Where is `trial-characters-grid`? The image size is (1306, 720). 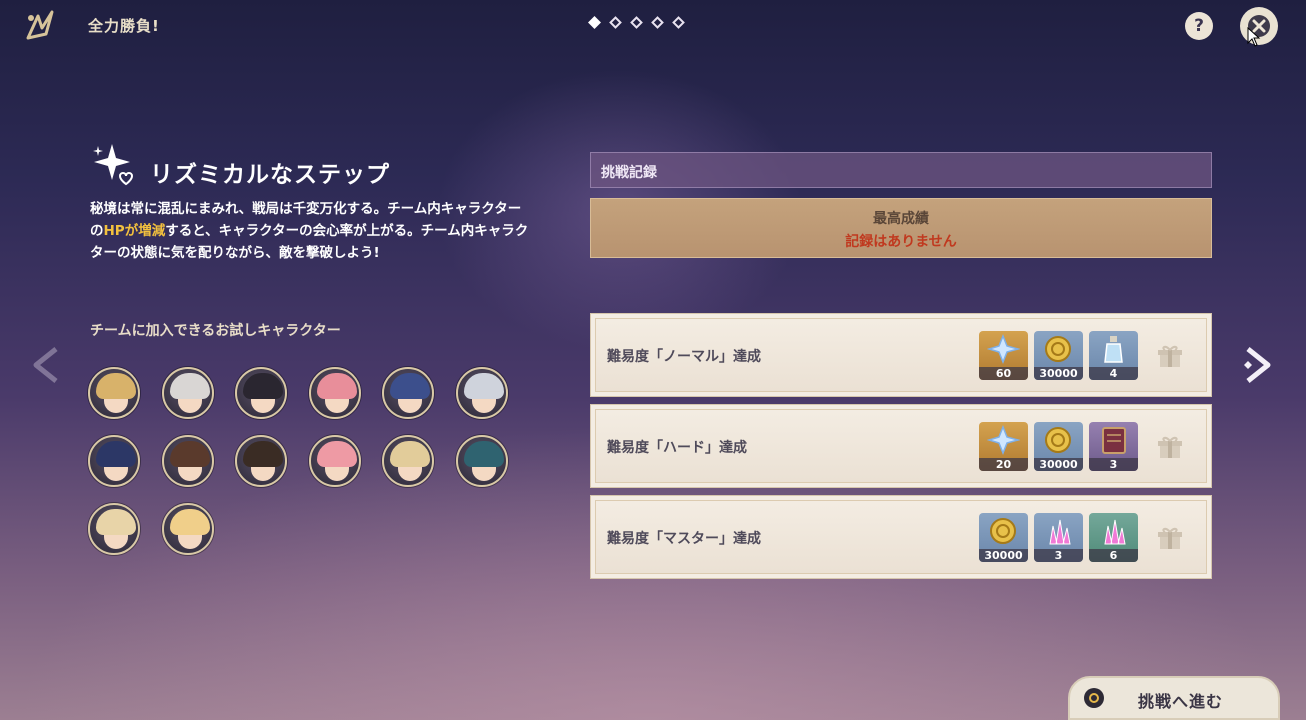
trial-characters-grid is located at coordinates (308, 461).